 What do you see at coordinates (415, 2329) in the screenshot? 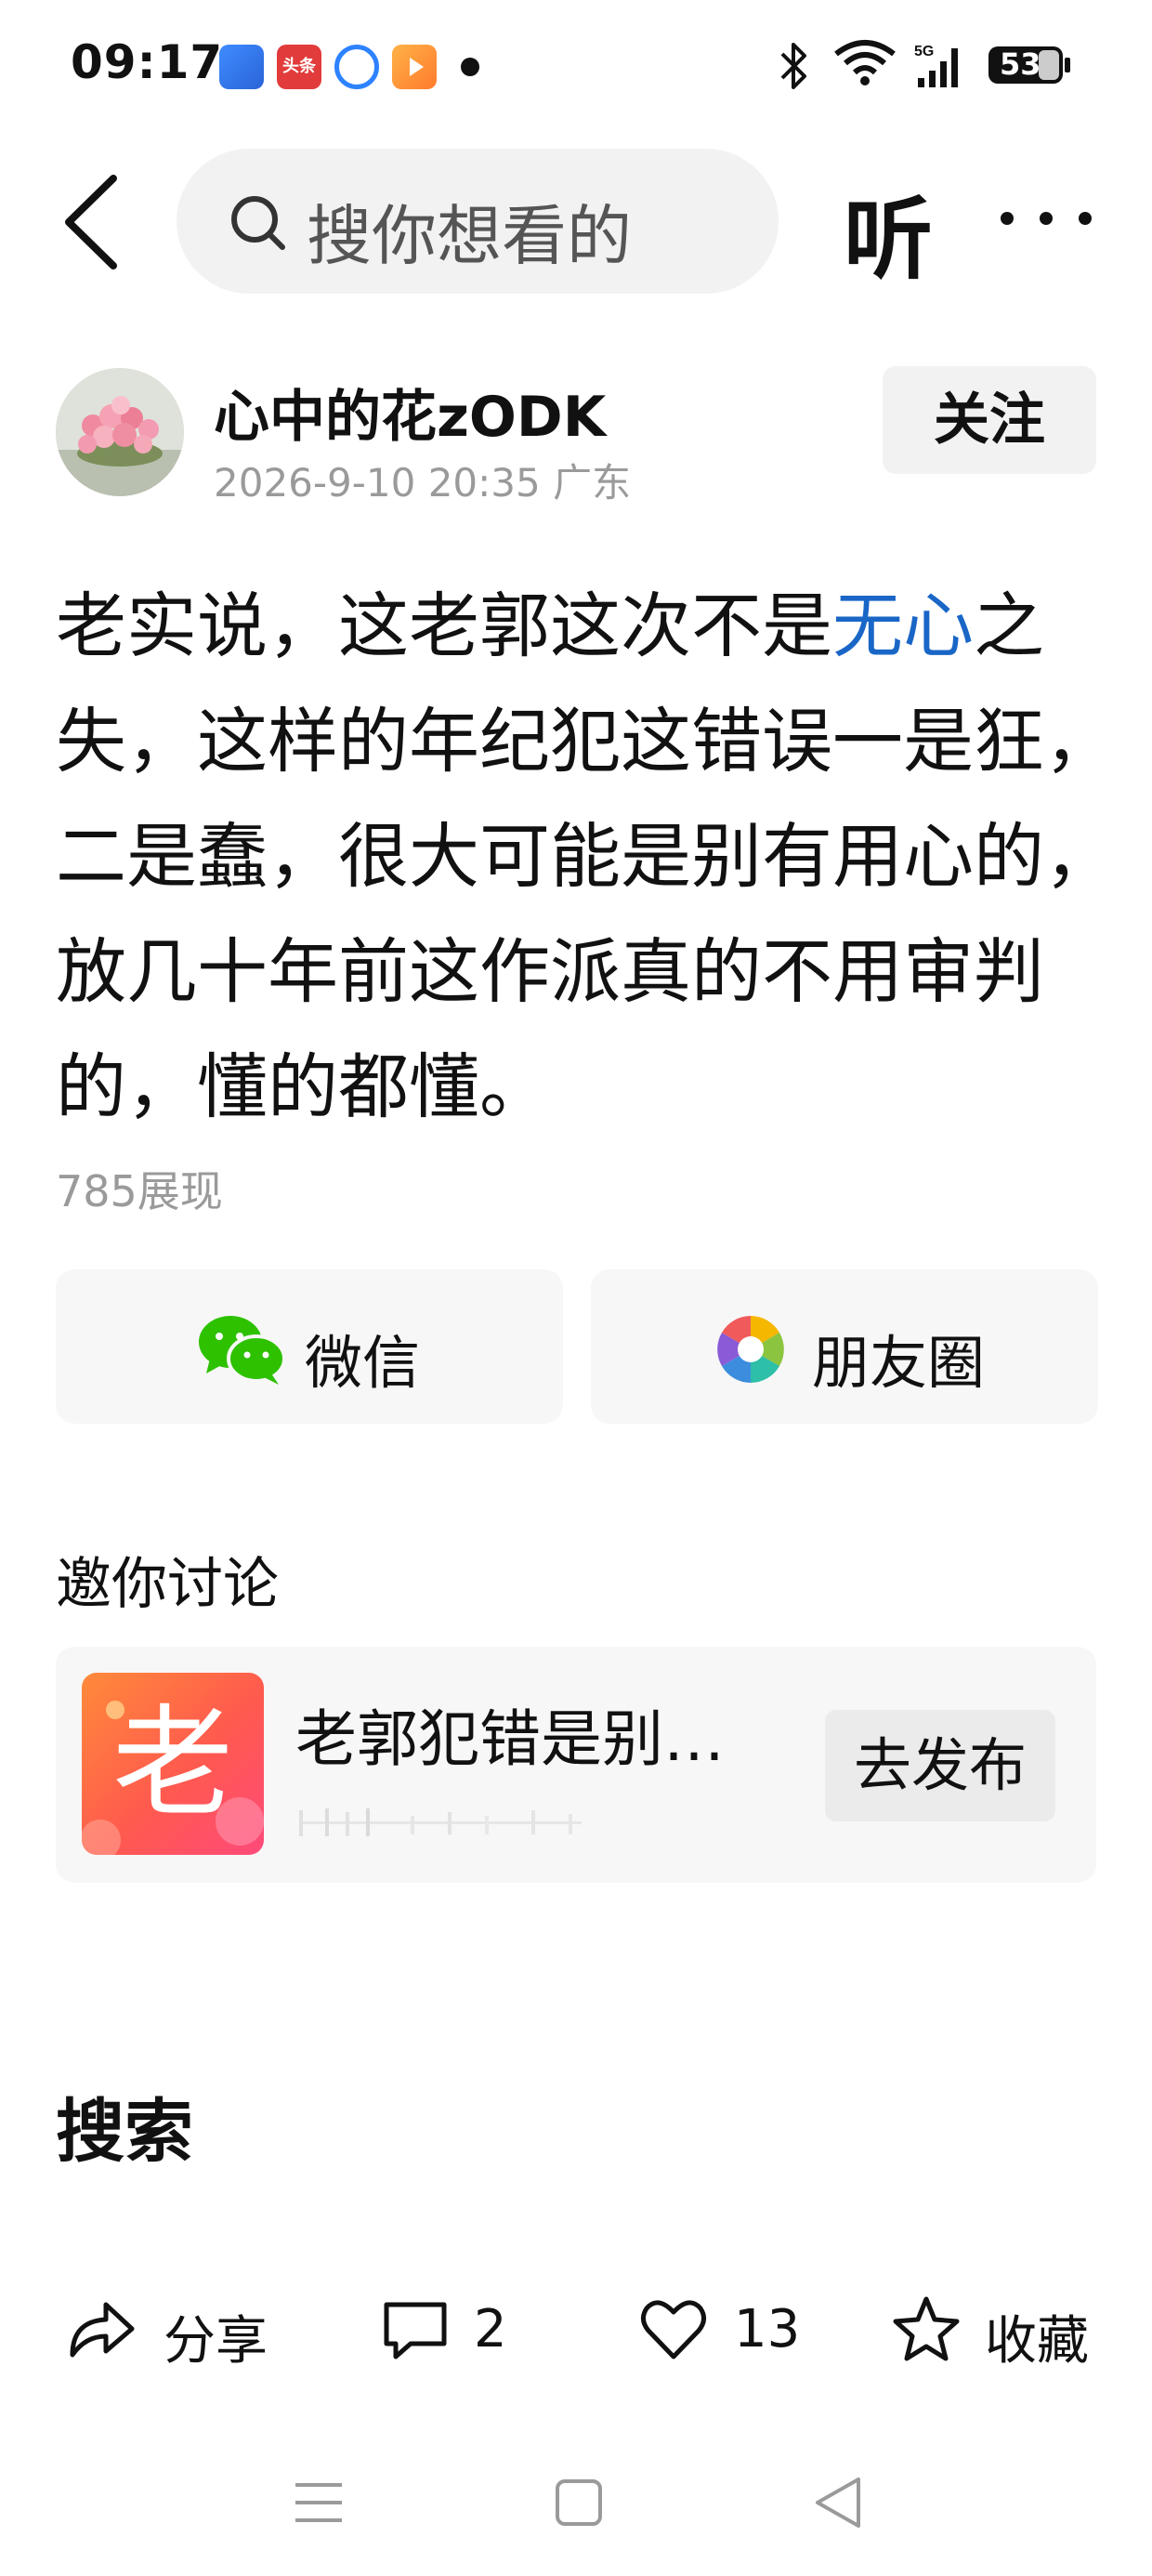
I see `comment-icon` at bounding box center [415, 2329].